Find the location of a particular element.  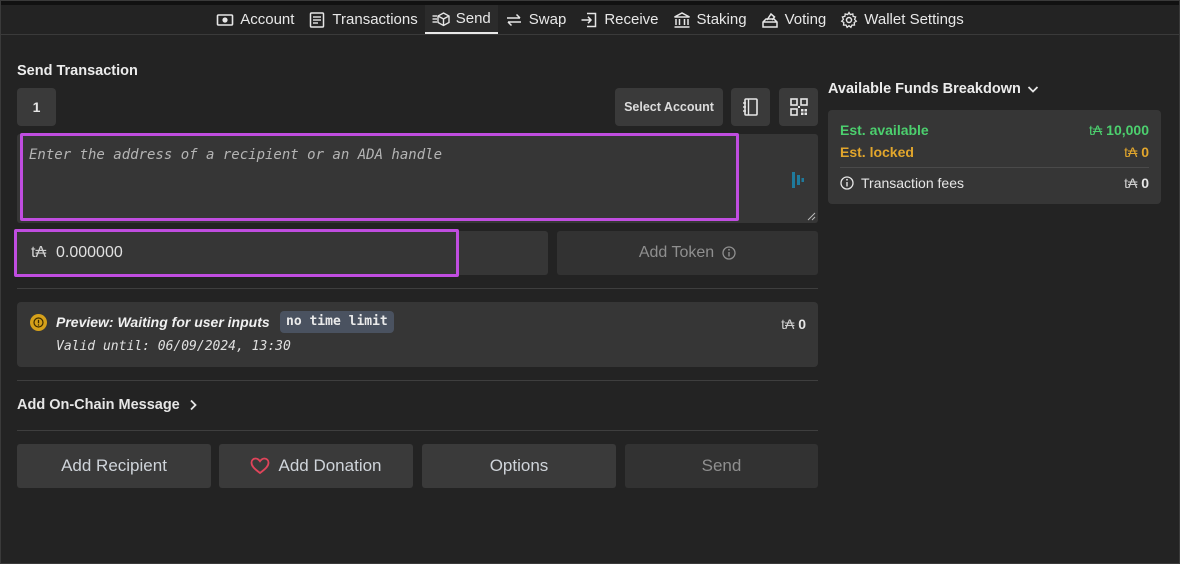

available-label: Est. available is located at coordinates (884, 130).